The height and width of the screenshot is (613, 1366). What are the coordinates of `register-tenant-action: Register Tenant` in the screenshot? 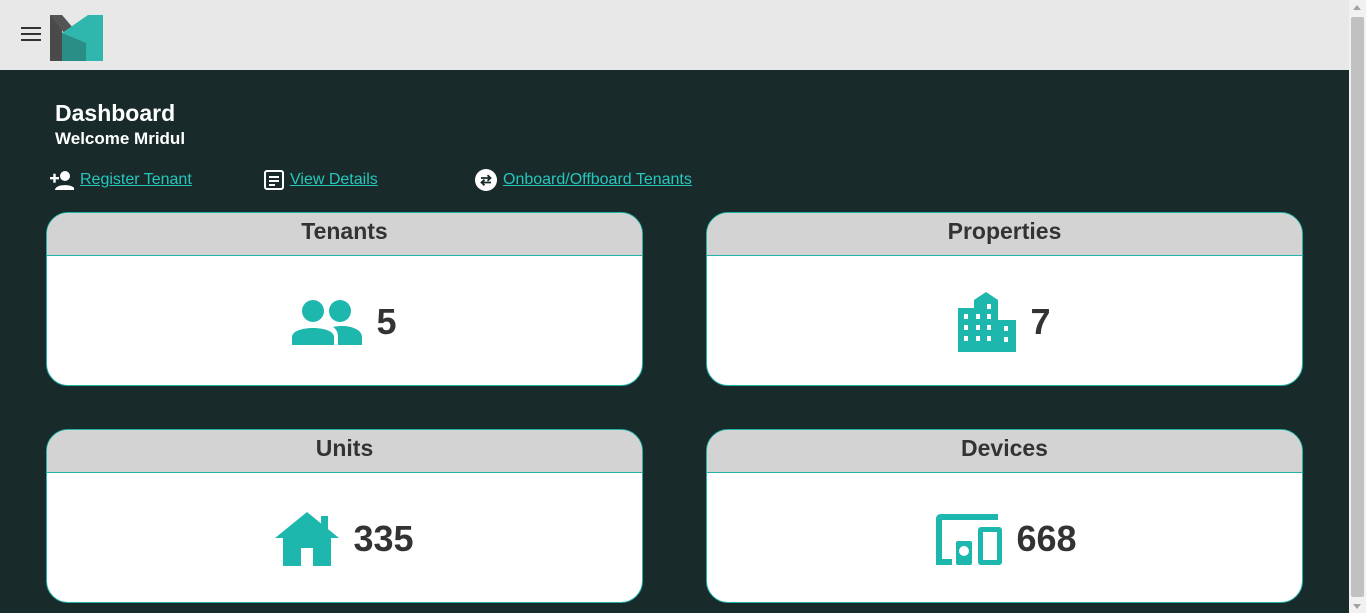 It's located at (121, 180).